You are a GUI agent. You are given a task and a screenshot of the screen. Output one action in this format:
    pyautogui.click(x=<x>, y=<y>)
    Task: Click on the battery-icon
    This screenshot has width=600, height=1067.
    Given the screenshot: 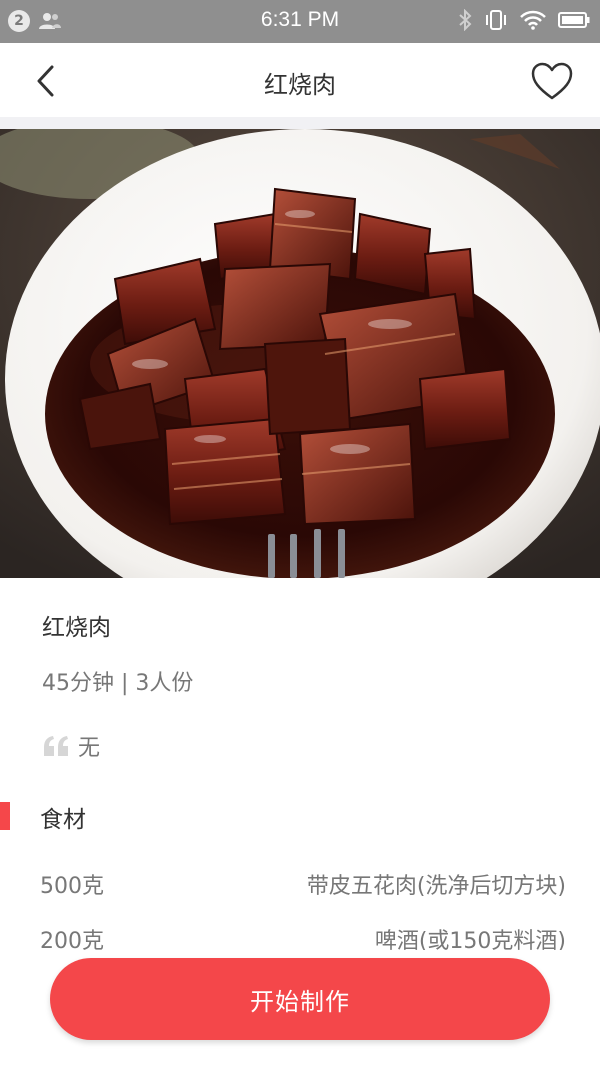 What is the action you would take?
    pyautogui.click(x=574, y=20)
    